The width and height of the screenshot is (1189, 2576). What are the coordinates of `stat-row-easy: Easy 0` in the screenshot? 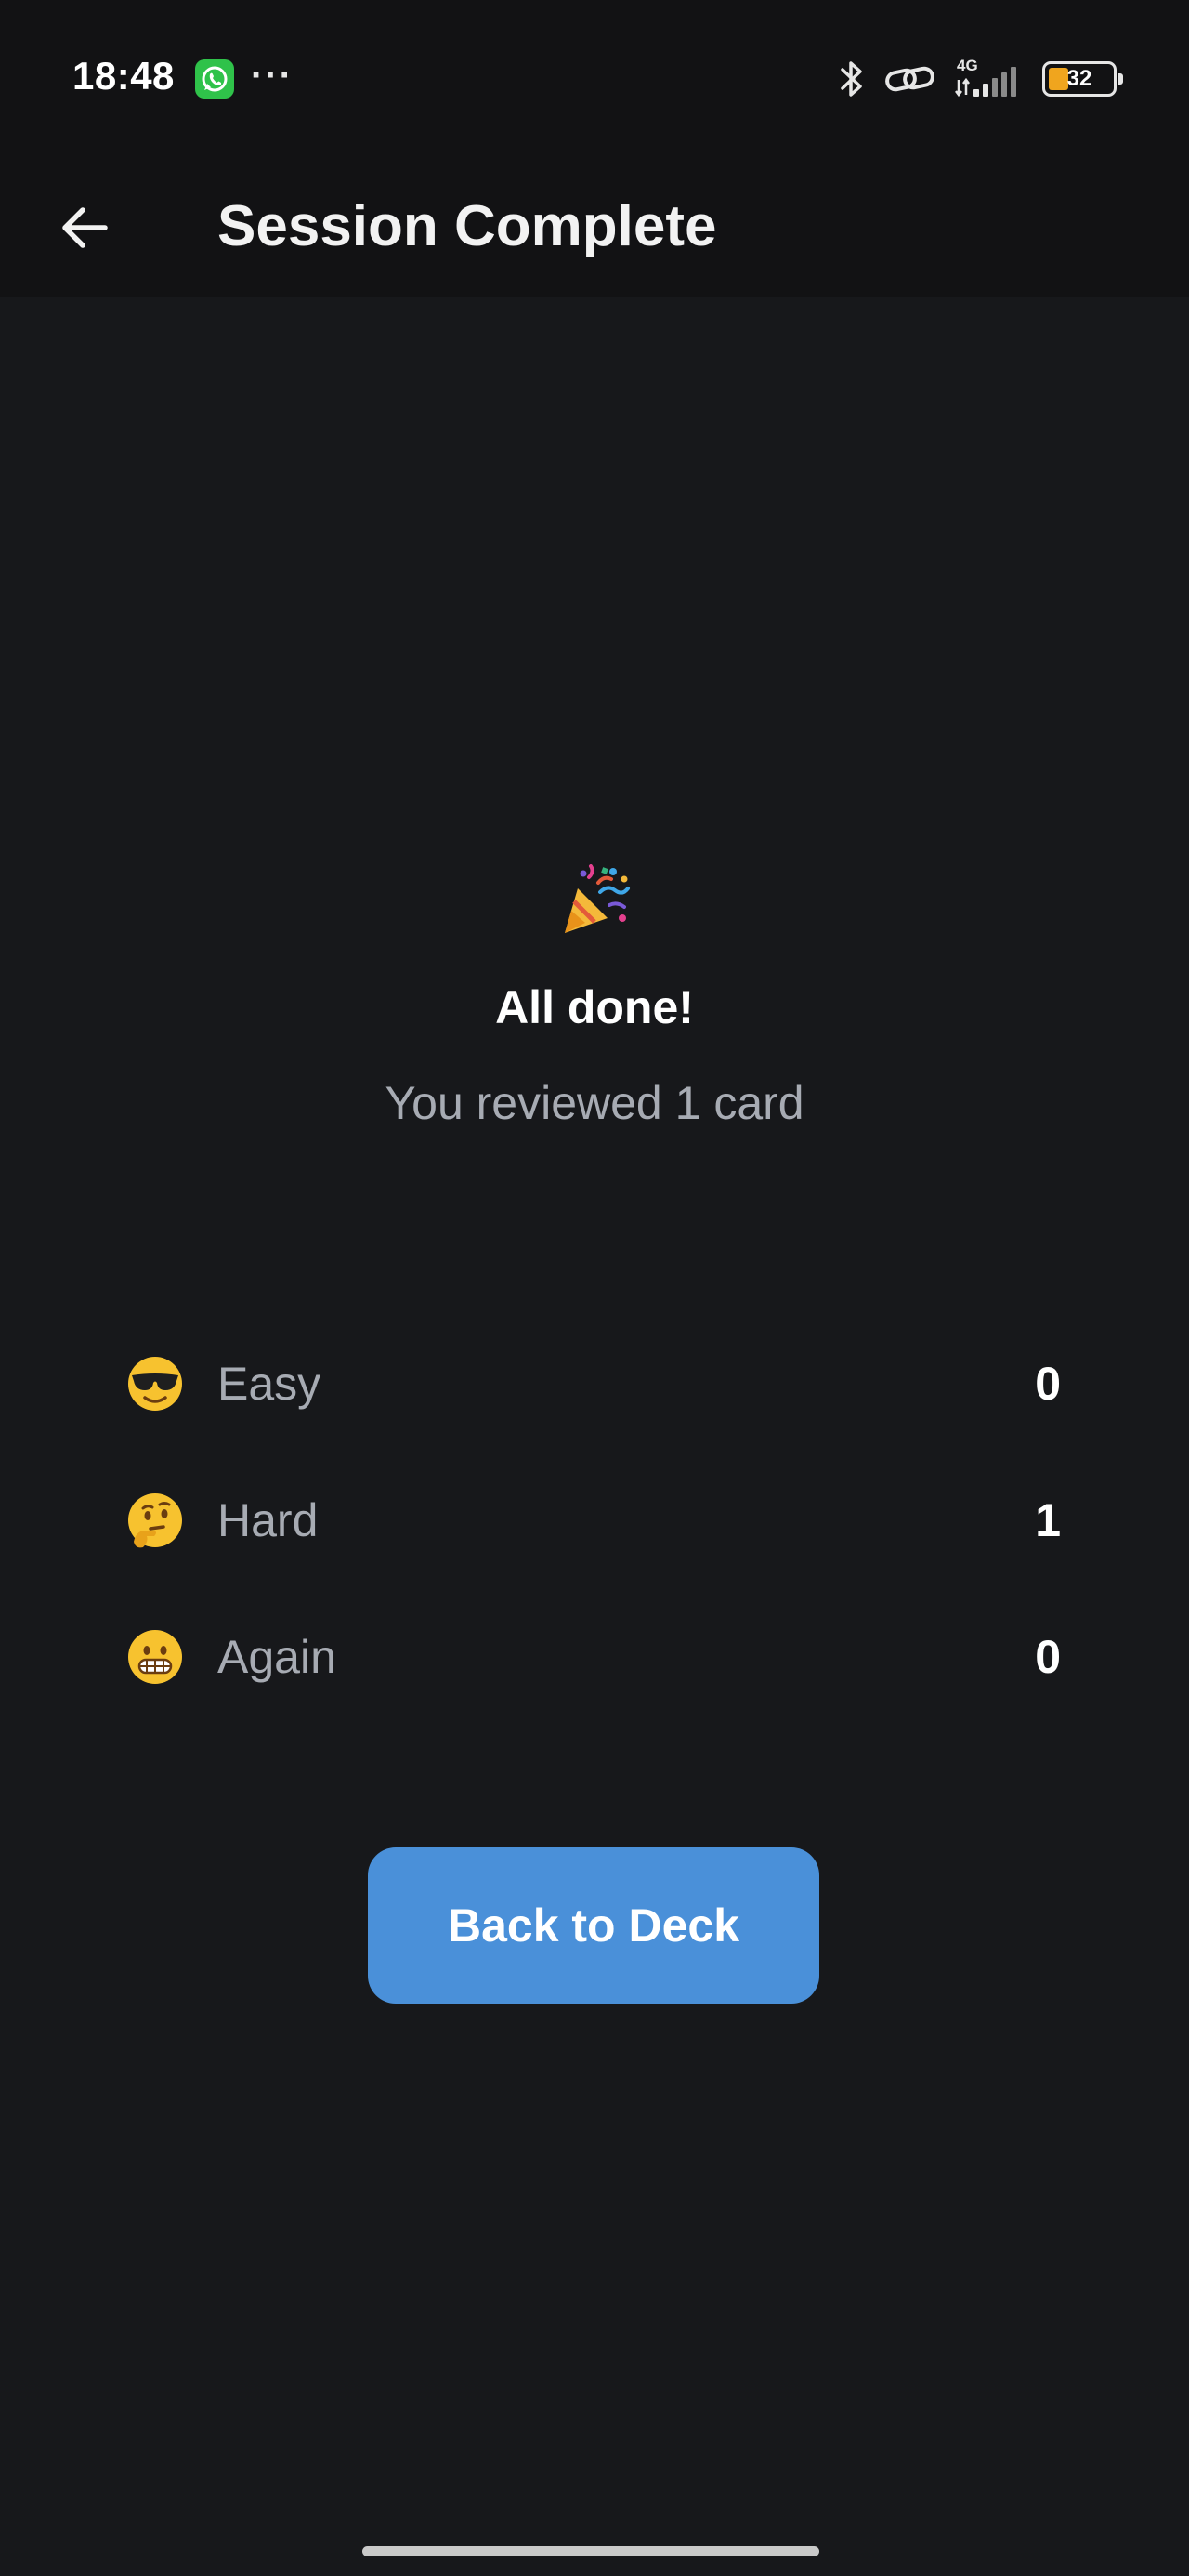 It's located at (594, 1383).